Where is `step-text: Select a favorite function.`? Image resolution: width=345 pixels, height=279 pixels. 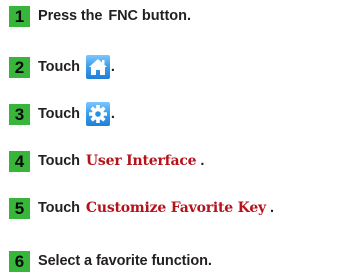
step-text: Select a favorite function. is located at coordinates (125, 261).